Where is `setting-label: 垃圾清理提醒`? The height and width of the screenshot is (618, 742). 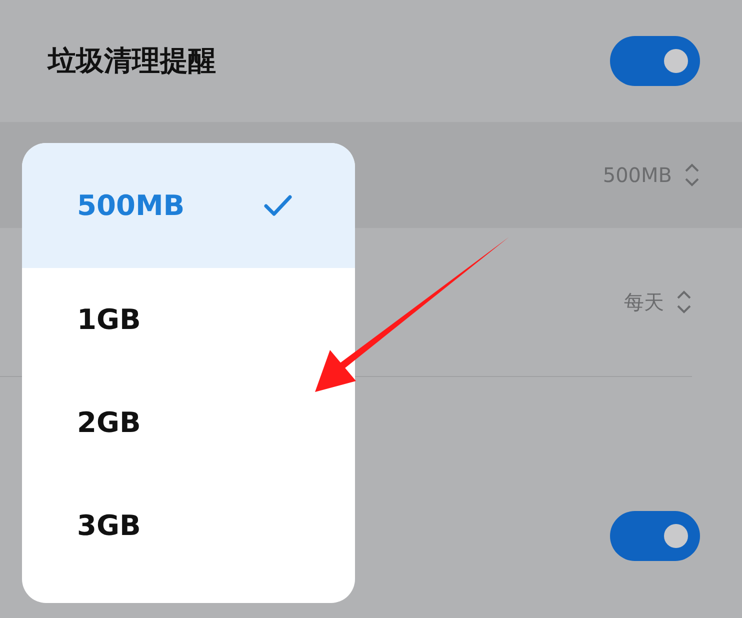
setting-label: 垃圾清理提醒 is located at coordinates (132, 61).